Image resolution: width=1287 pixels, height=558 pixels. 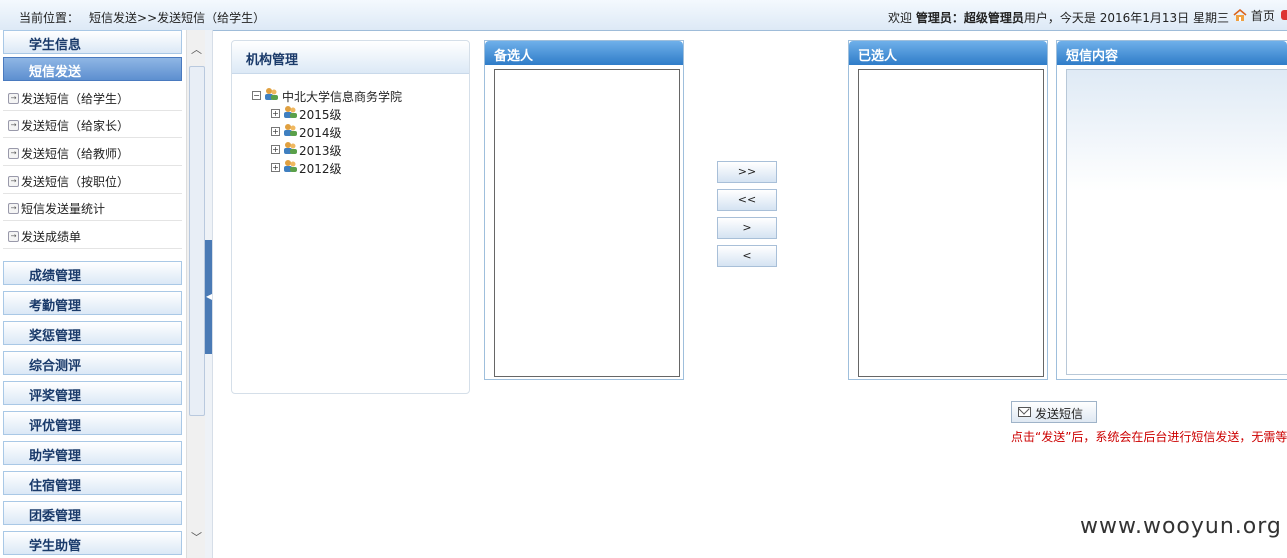 I want to click on sidebar-item-sms-stats: → 短信发送量统计, so click(x=92, y=207).